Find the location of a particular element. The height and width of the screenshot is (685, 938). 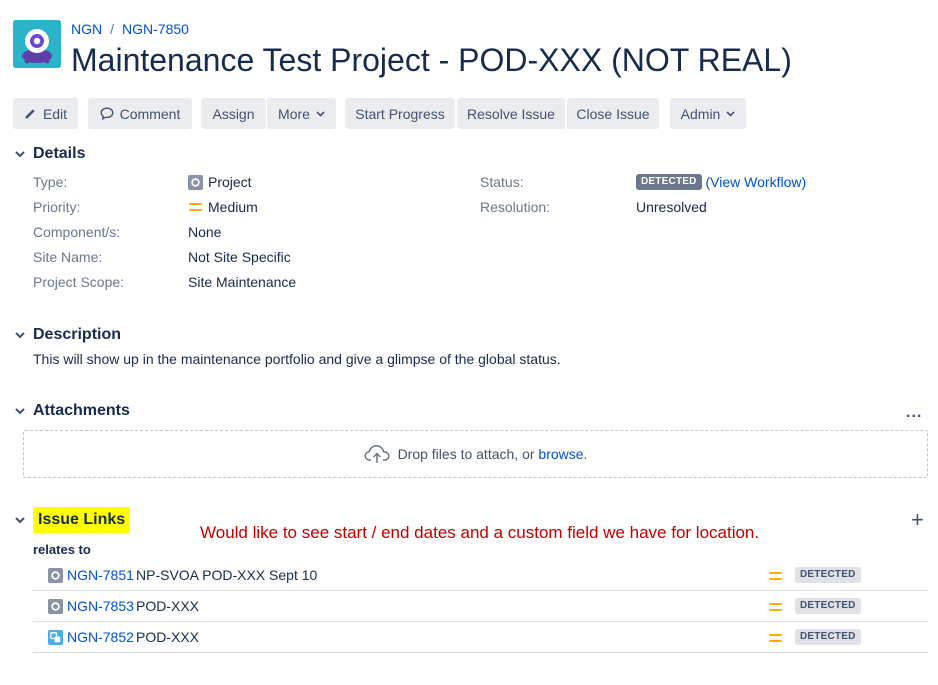

issue-link-row: NGN-7853 POD-XXX DETECTED is located at coordinates (480, 606).